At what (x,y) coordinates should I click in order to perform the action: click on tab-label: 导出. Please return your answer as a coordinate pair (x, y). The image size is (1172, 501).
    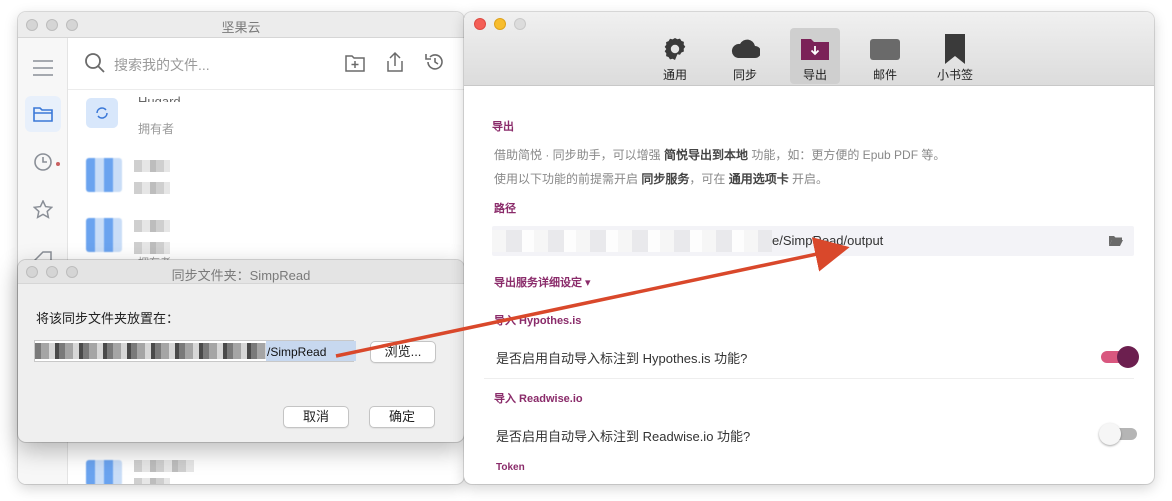
    Looking at the image, I should click on (814, 75).